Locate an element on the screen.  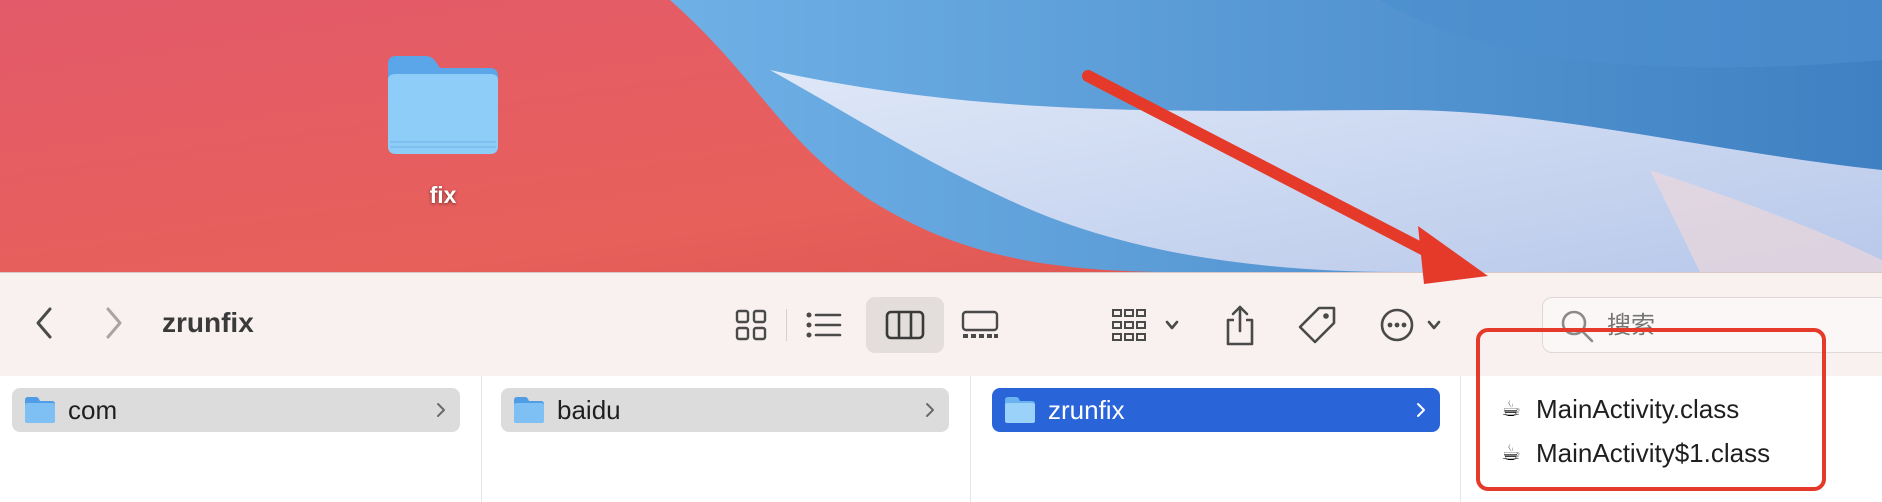
list-icon is located at coordinates (824, 325).